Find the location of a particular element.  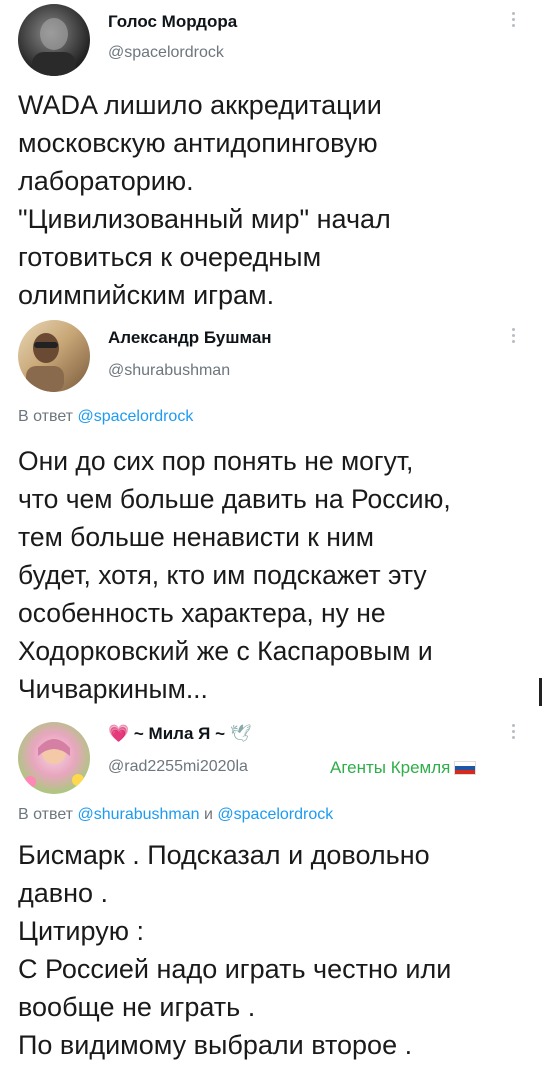

label-tag: Агенты Кремля is located at coordinates (403, 768).